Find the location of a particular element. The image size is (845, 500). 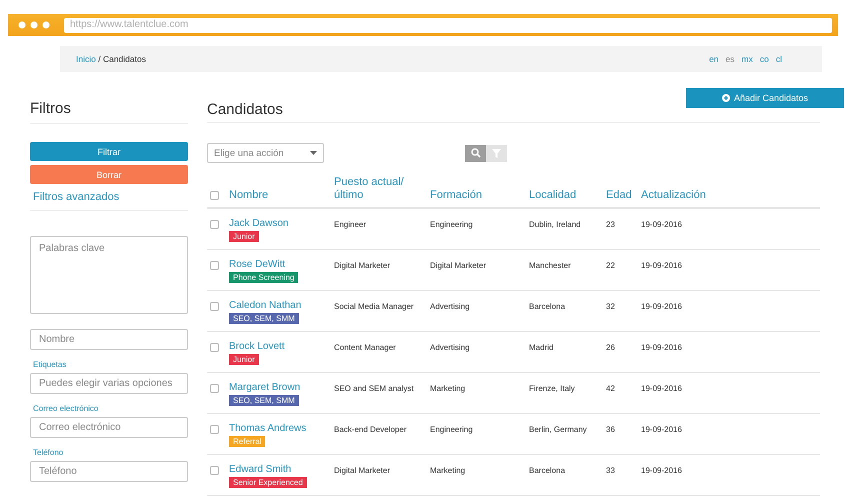

filter-button: Filtrar is located at coordinates (109, 151).